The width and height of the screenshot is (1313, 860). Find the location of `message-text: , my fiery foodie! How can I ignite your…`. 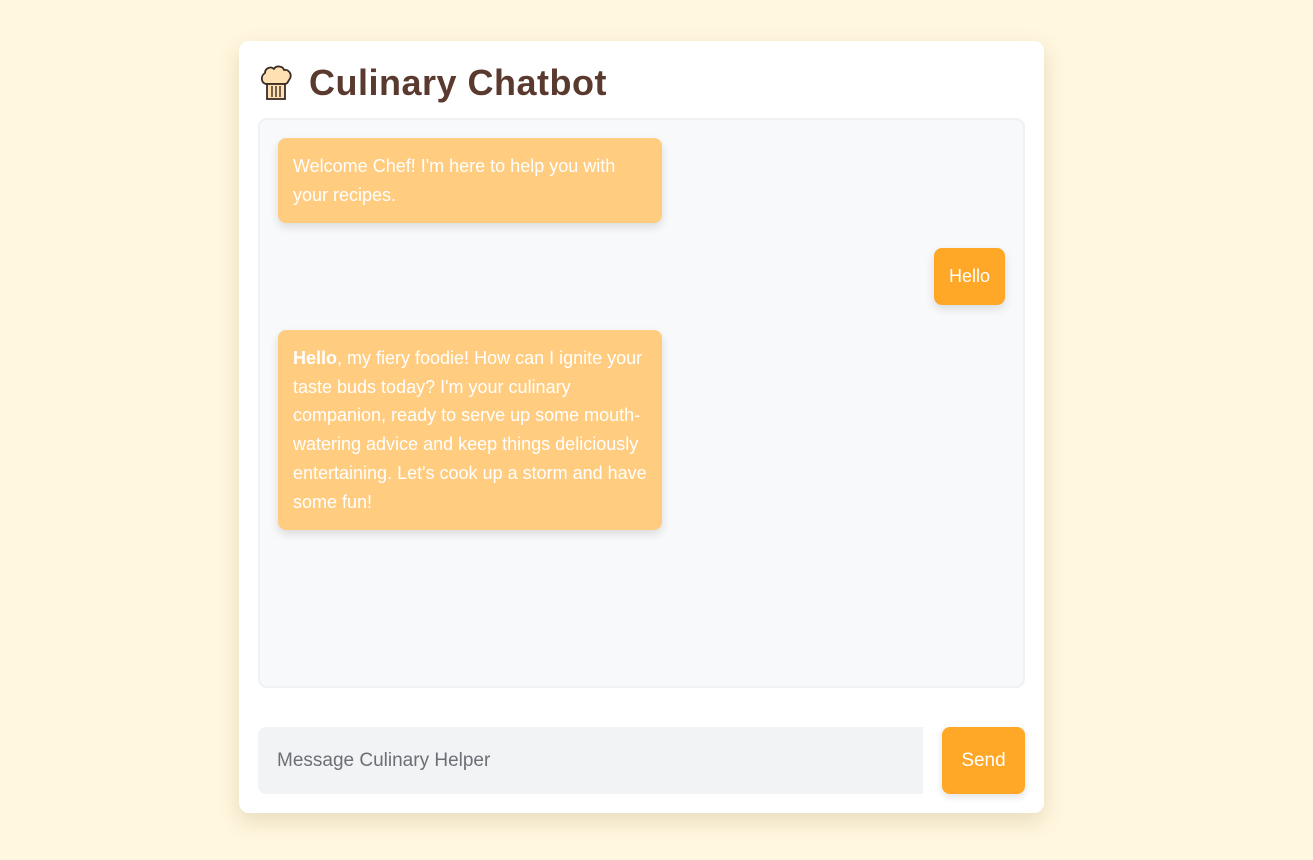

message-text: , my fiery foodie! How can I ignite your… is located at coordinates (470, 430).